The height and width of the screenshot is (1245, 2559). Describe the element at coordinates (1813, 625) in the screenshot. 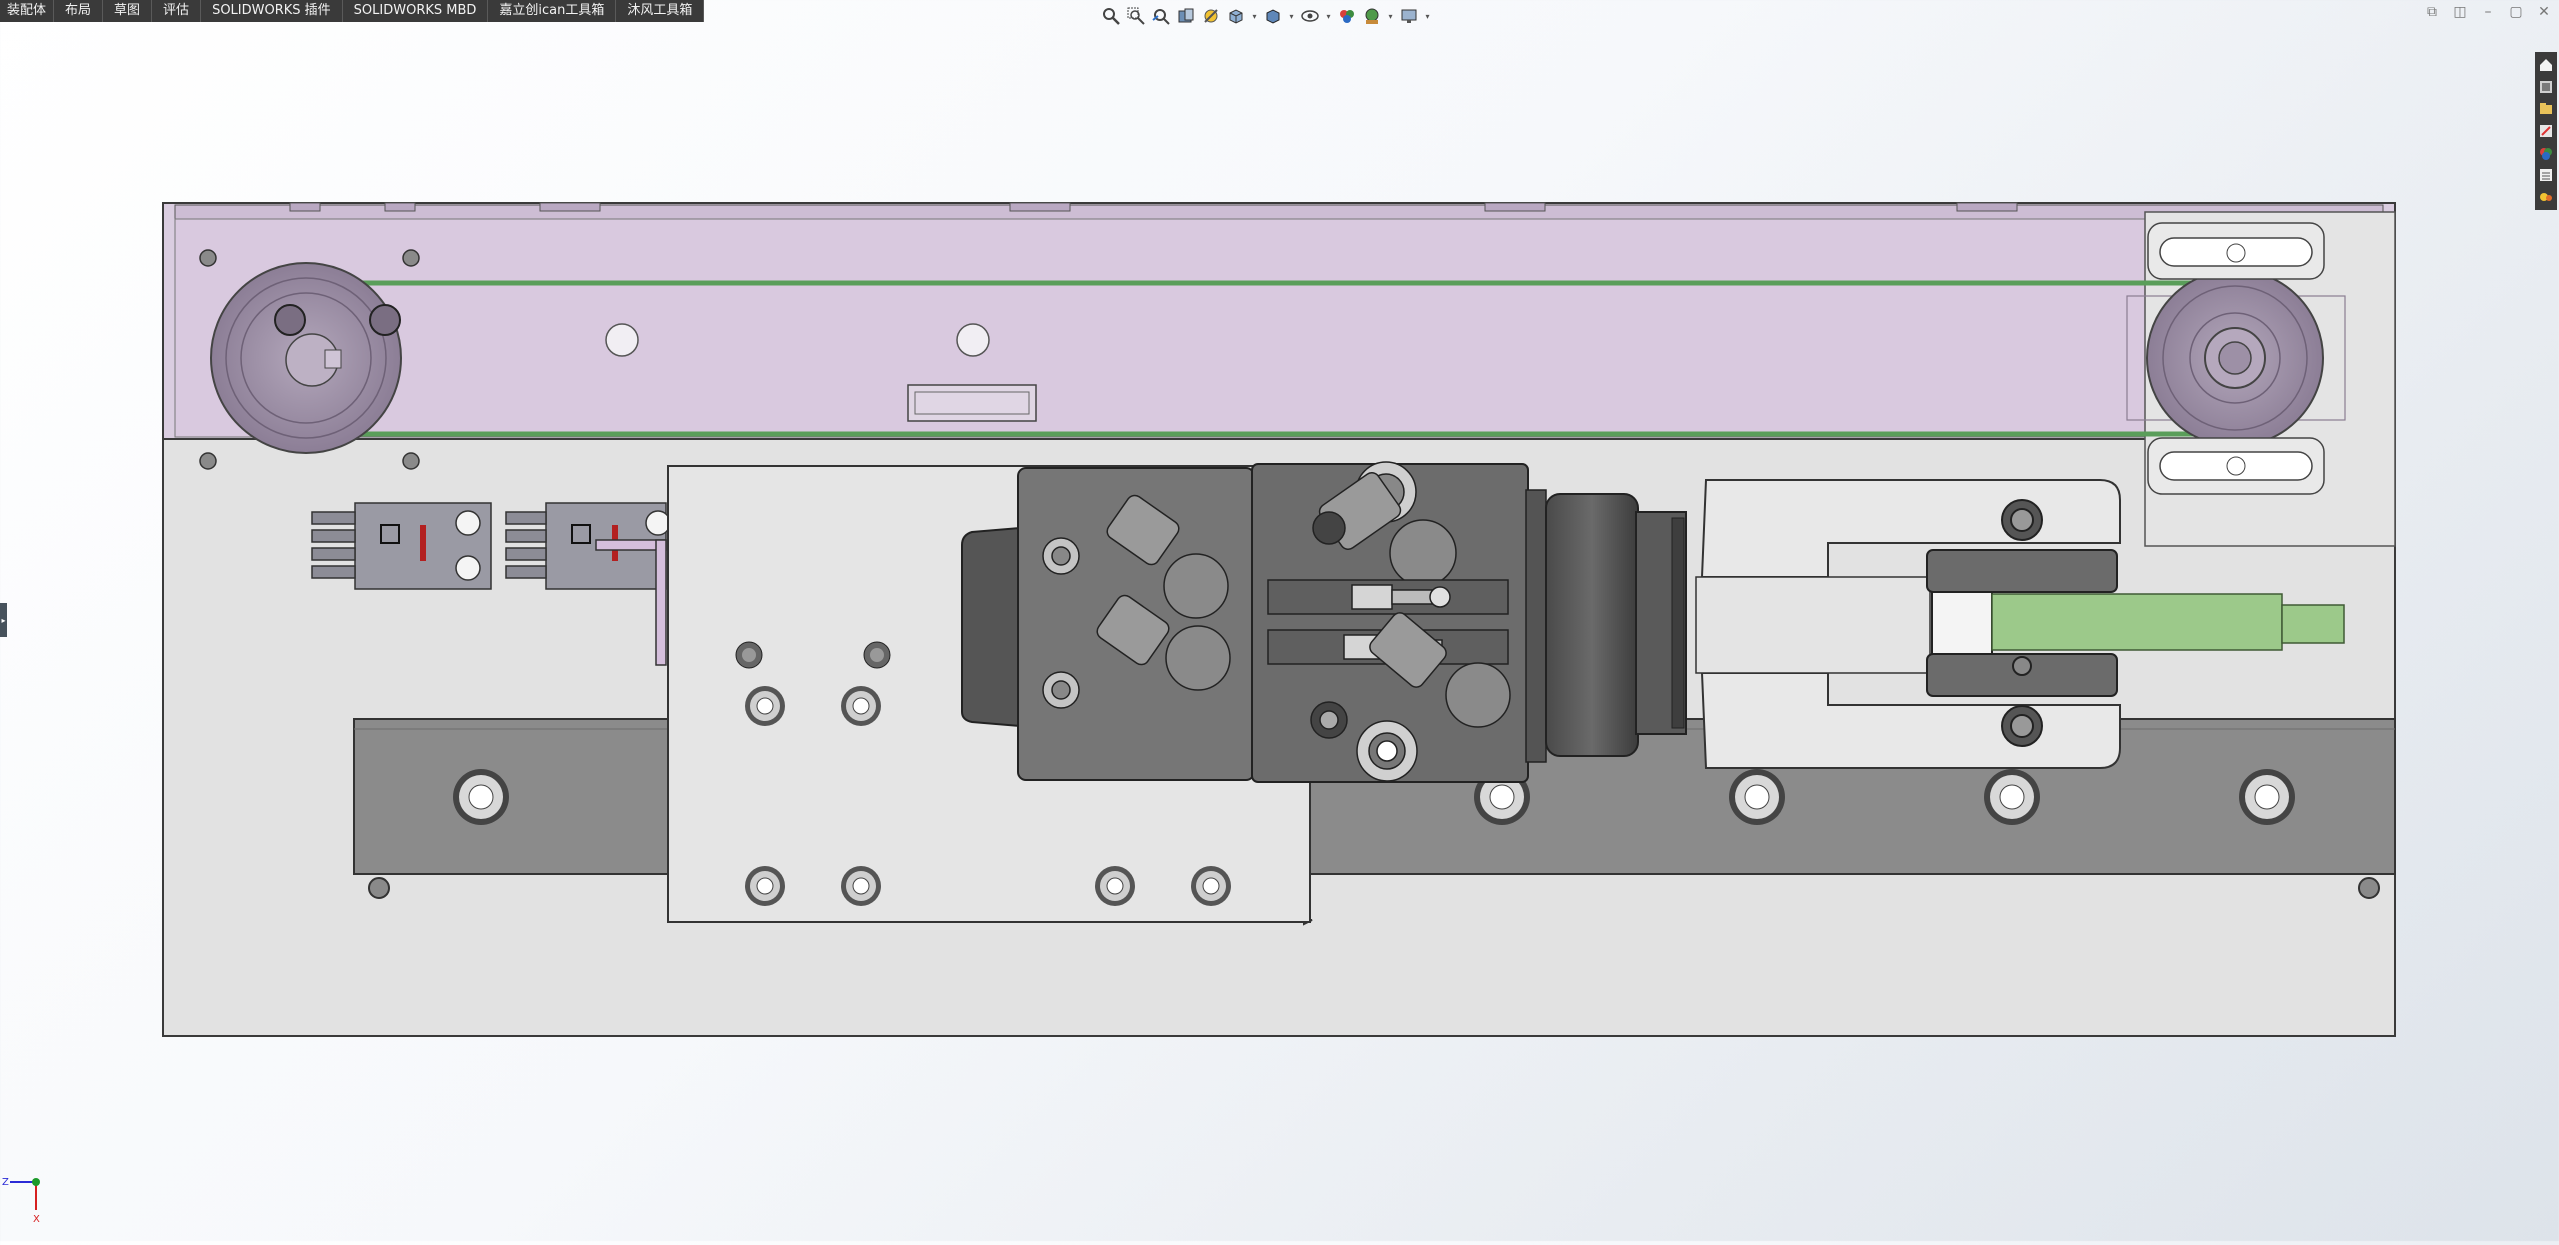

I see `gripper-center-block` at that location.